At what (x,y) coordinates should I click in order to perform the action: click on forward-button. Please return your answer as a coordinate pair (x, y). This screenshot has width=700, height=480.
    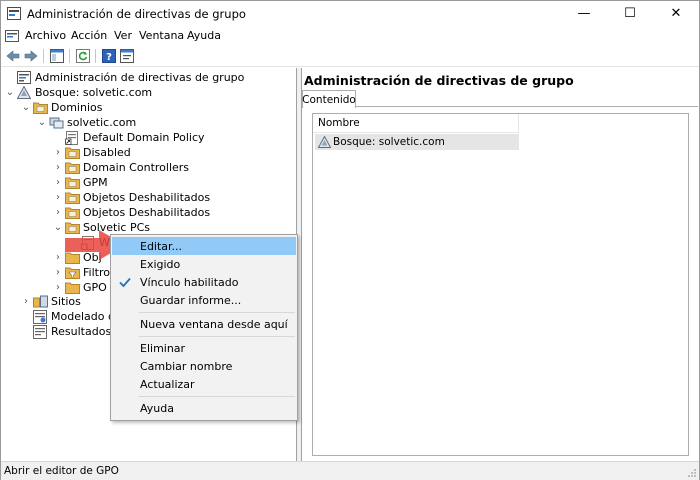
    Looking at the image, I should click on (31, 56).